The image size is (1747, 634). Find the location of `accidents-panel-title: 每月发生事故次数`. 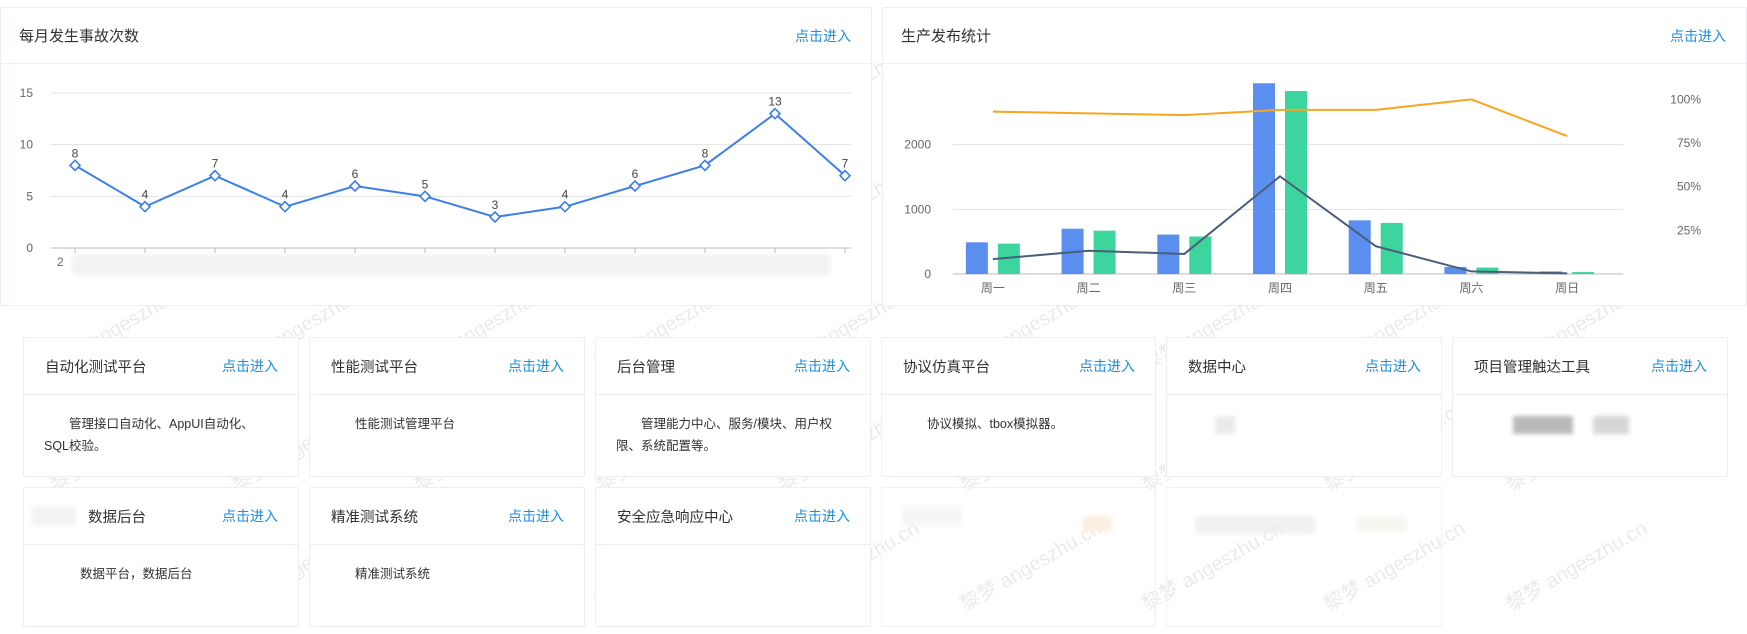

accidents-panel-title: 每月发生事故次数 is located at coordinates (79, 36).